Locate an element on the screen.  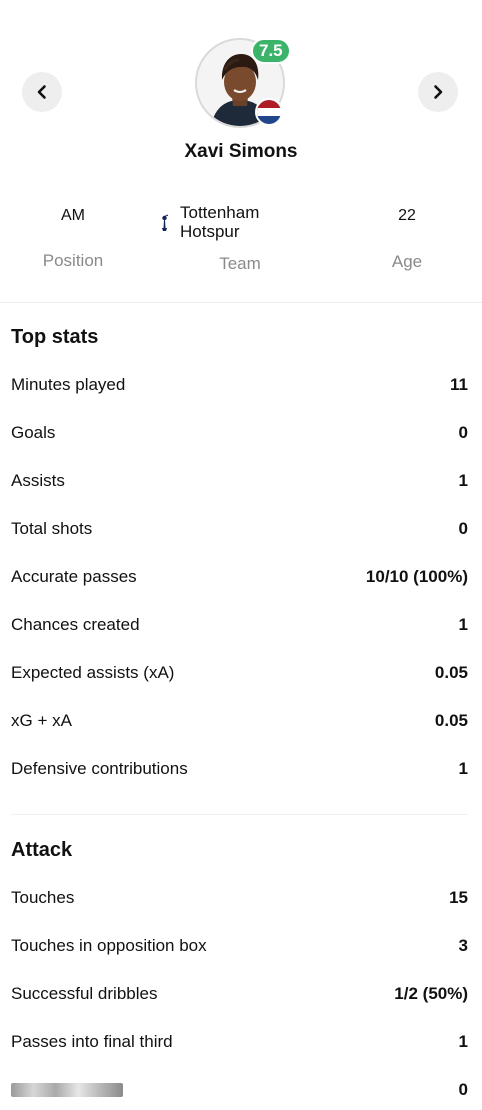
stat-label: Expected assists (xA) is located at coordinates (93, 672).